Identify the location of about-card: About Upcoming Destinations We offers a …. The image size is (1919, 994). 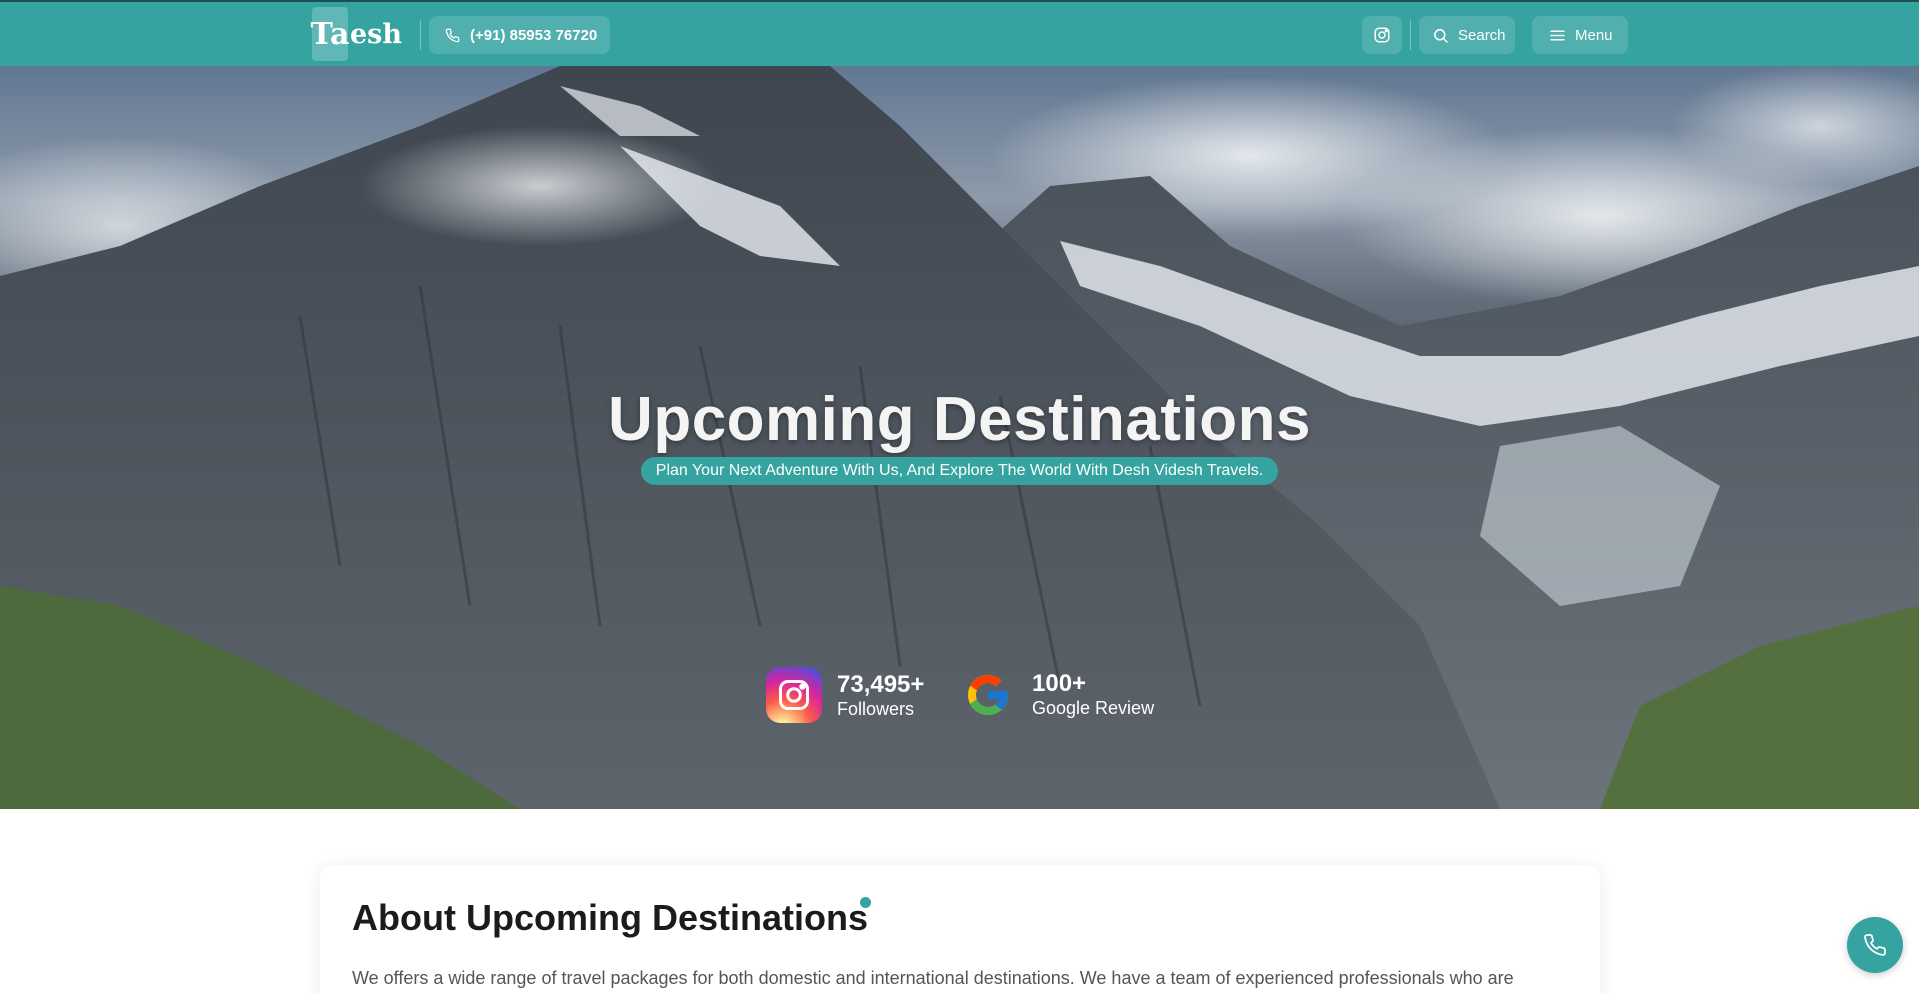
(960, 929).